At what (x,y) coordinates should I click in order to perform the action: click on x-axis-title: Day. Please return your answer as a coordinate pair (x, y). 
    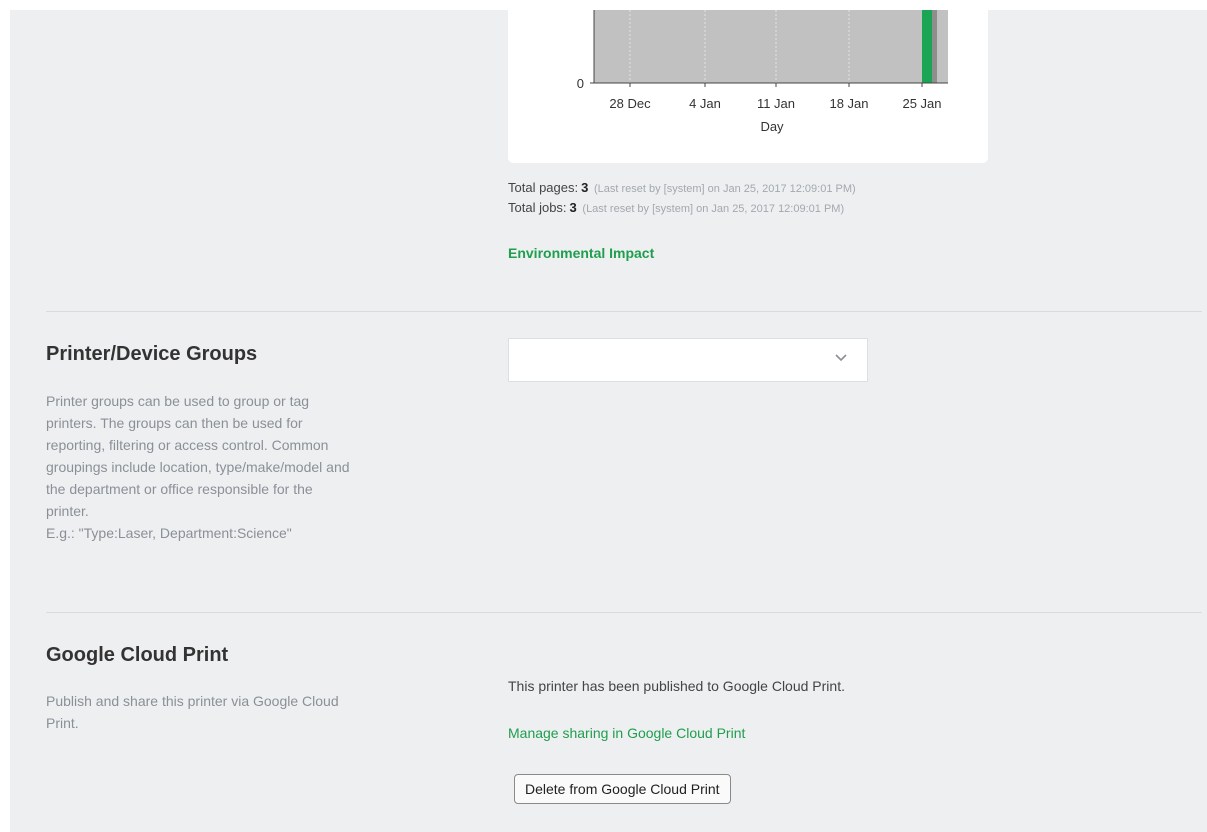
    Looking at the image, I should click on (772, 126).